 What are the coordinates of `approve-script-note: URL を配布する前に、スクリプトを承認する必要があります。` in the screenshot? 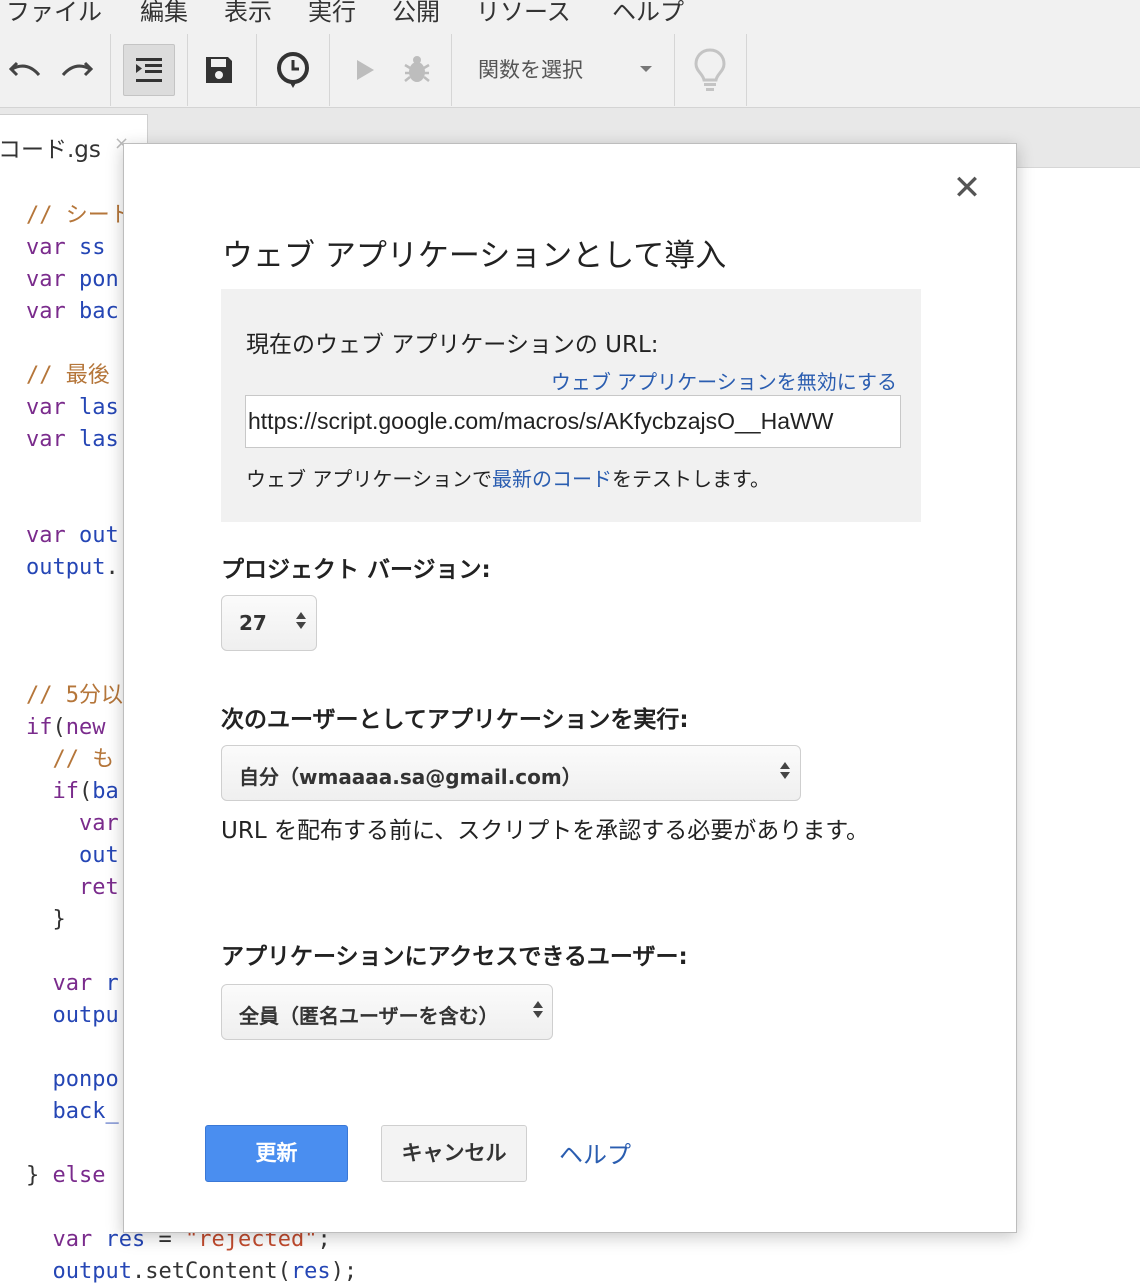 It's located at (545, 831).